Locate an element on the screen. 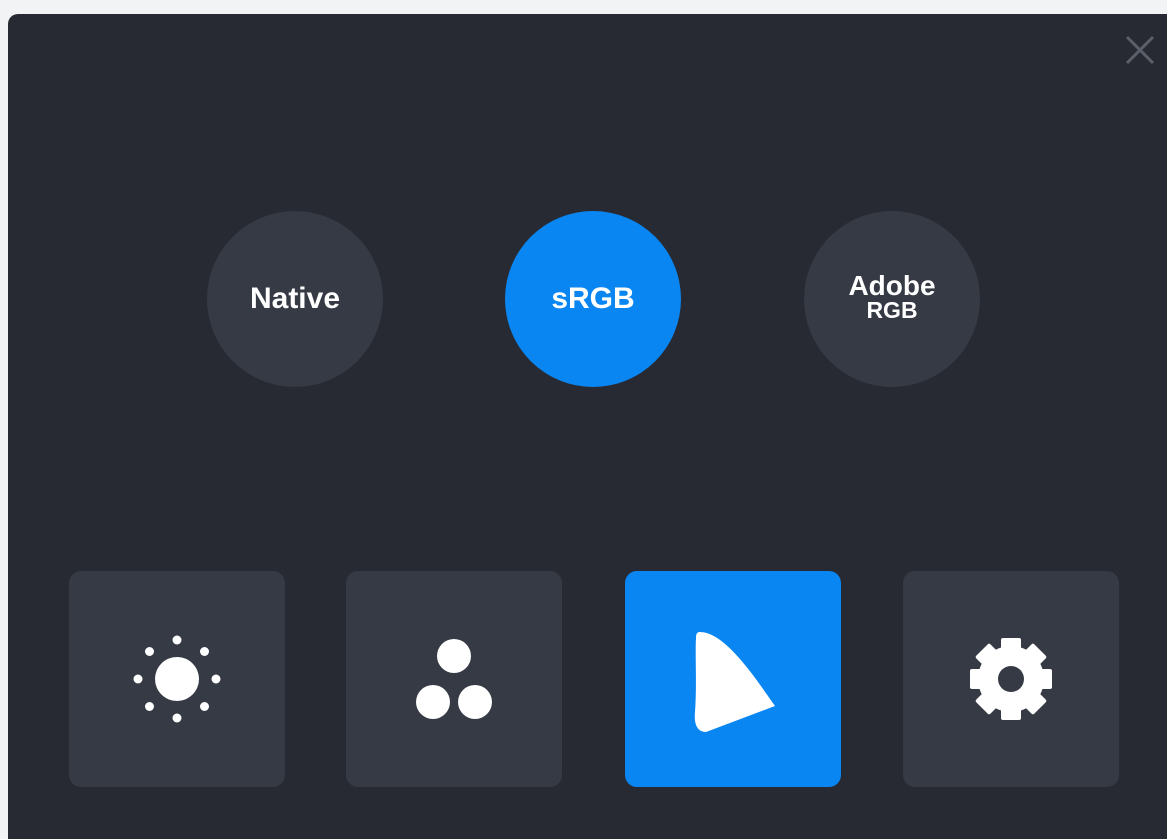  close-button is located at coordinates (1140, 50).